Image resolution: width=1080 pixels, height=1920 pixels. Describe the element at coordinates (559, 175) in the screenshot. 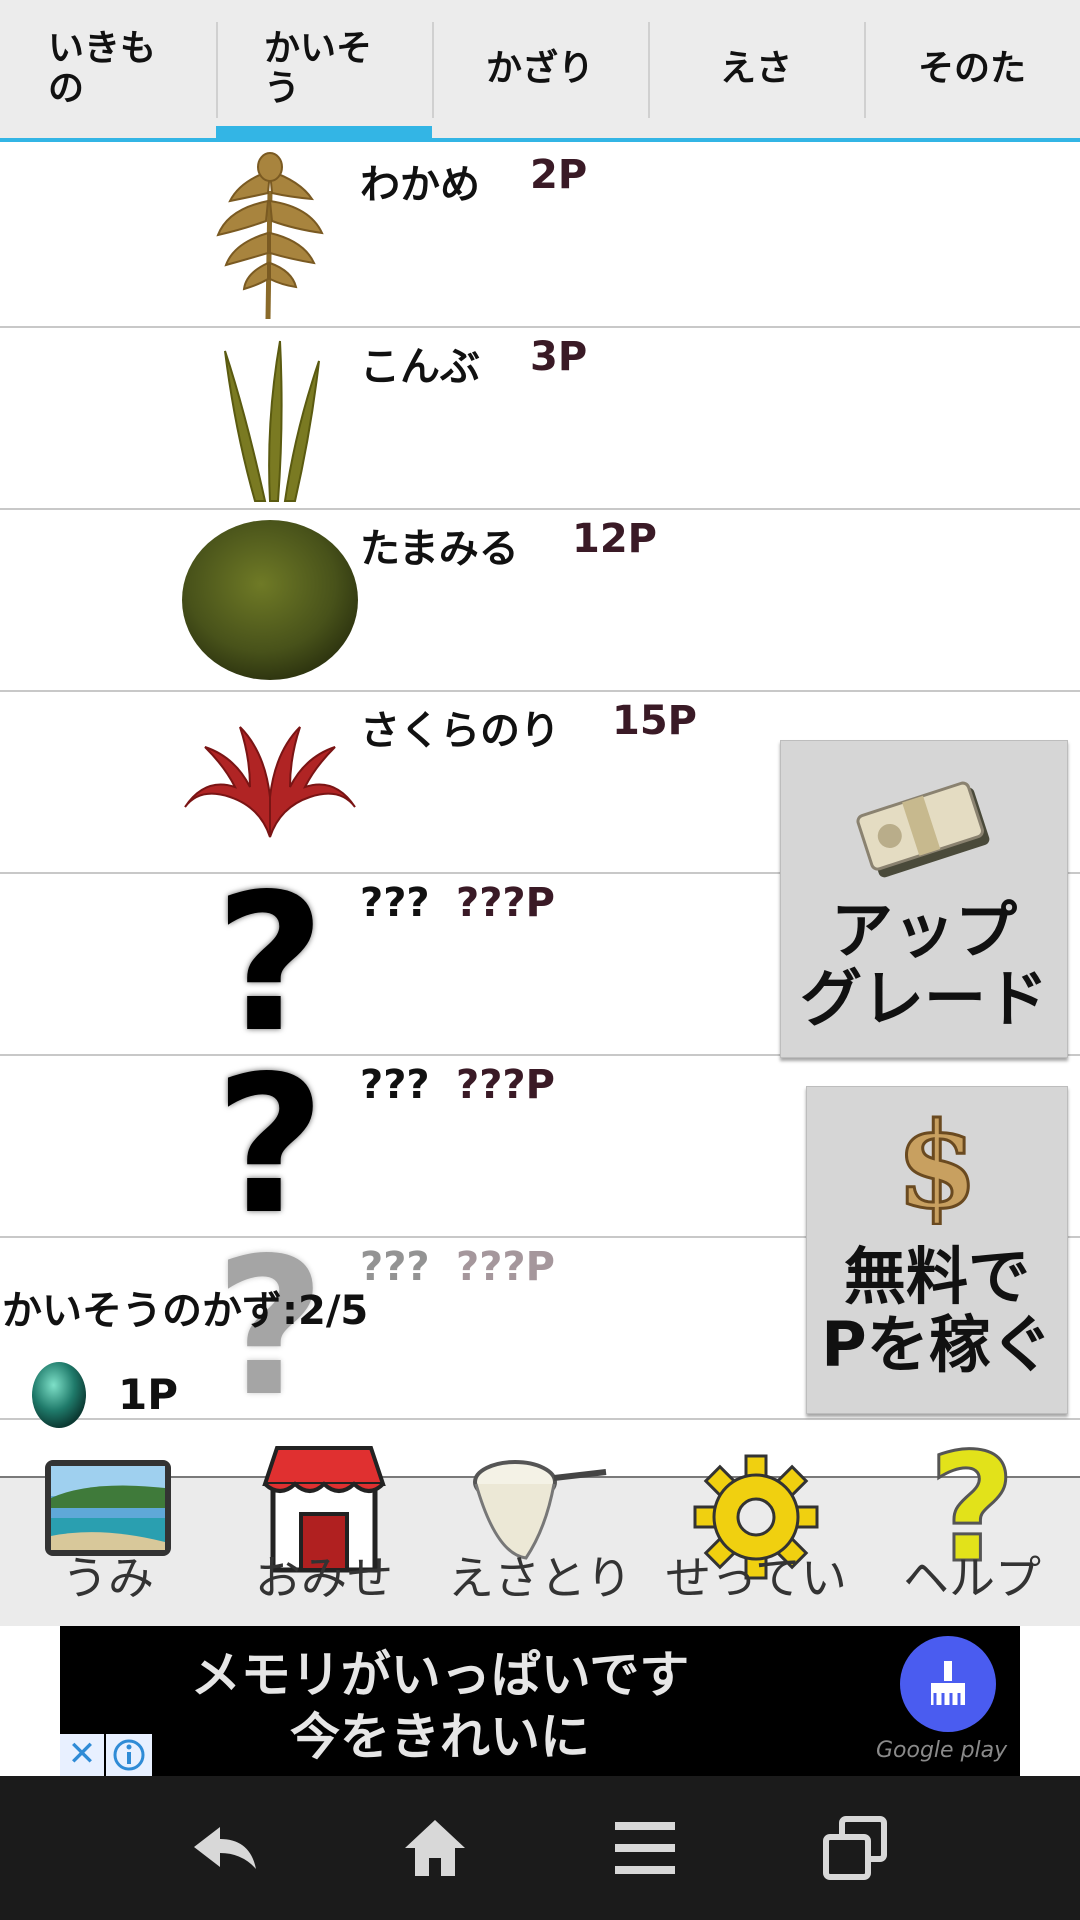

I see `item-price: 2P` at that location.